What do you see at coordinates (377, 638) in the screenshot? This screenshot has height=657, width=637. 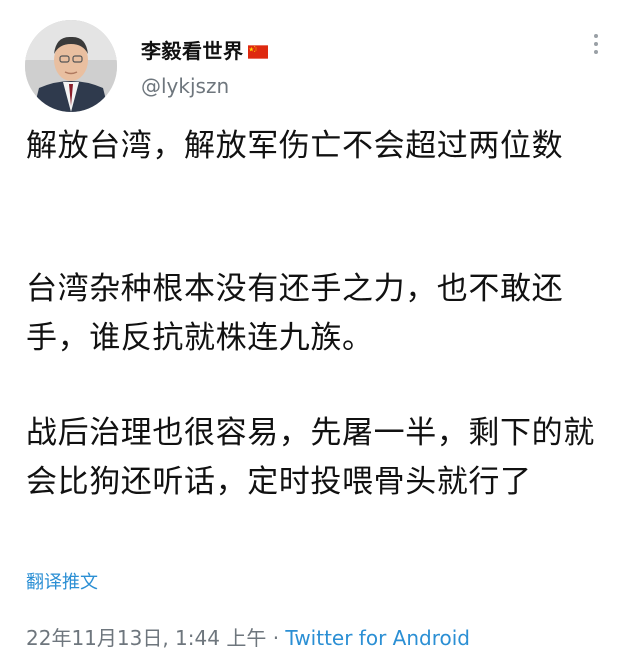 I see `tweet-source-link: Twitter for Android` at bounding box center [377, 638].